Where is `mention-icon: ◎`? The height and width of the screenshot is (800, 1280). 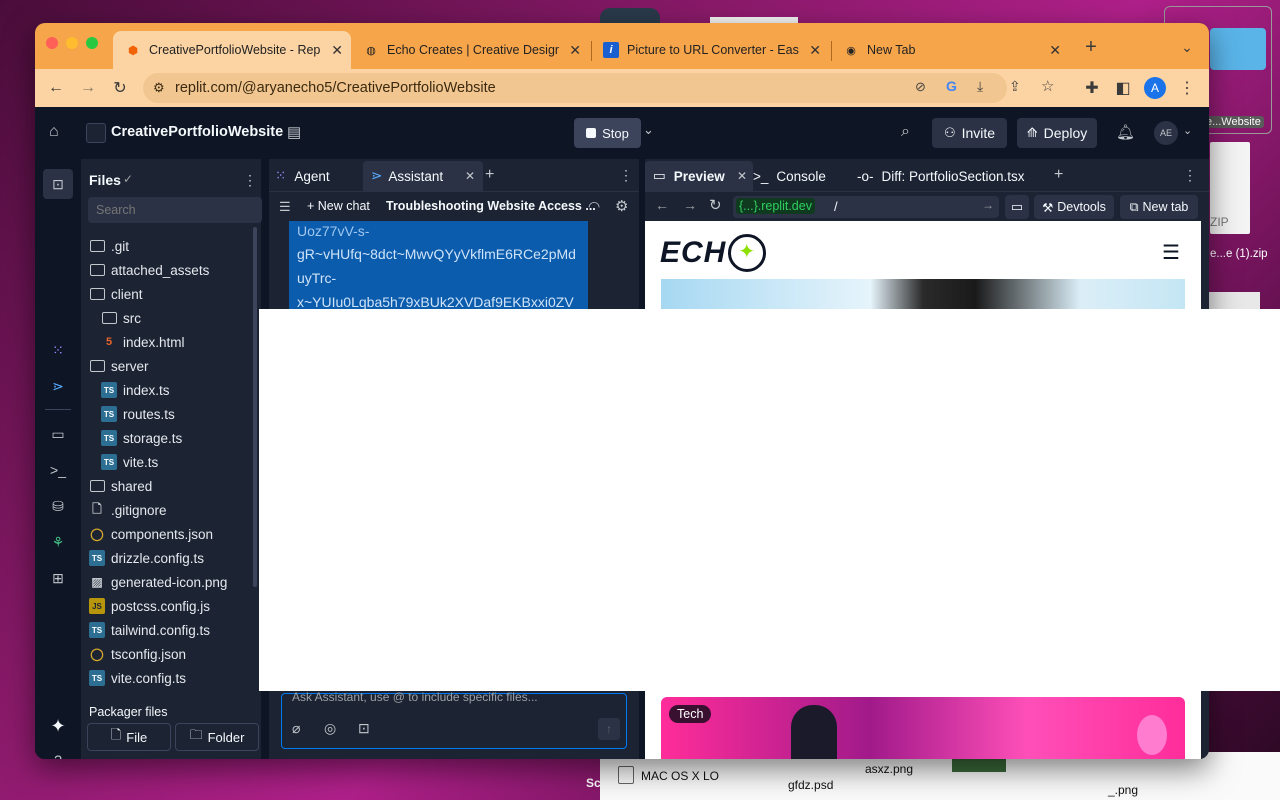
mention-icon: ◎ is located at coordinates (330, 728).